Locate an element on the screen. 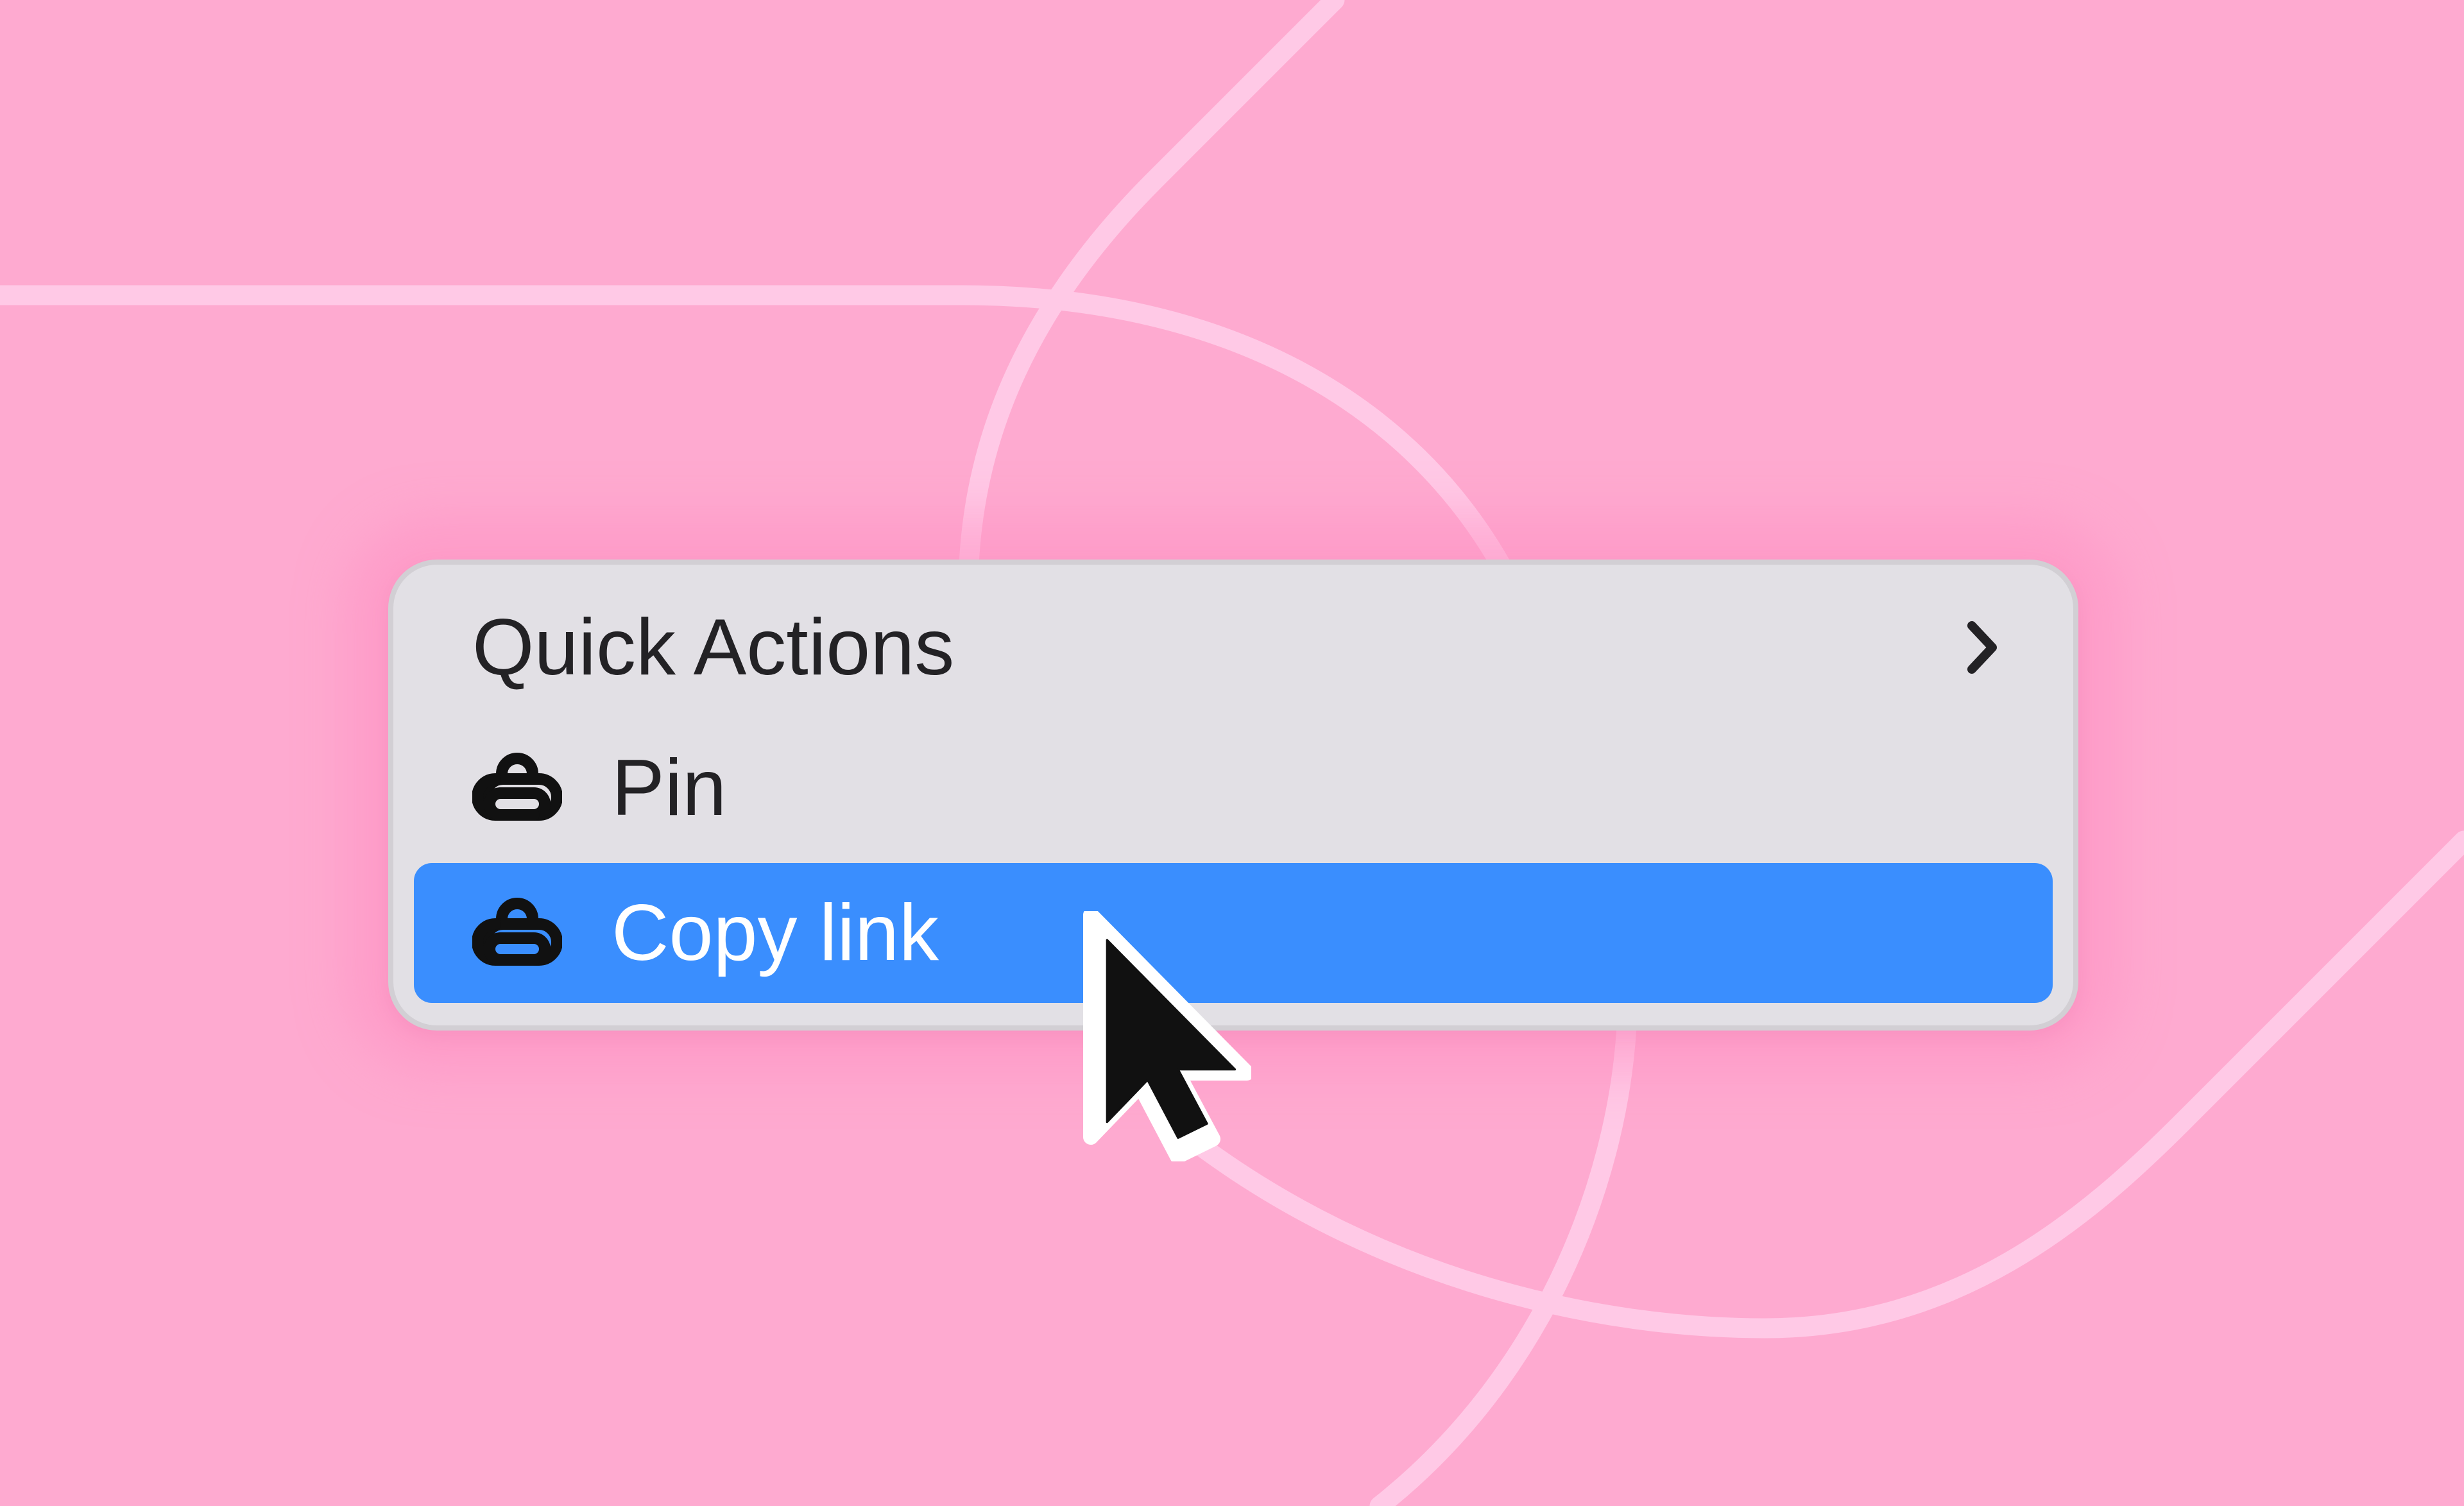 The width and height of the screenshot is (2464, 1506). menu-item-quick-actions: Quick Actions is located at coordinates (1233, 647).